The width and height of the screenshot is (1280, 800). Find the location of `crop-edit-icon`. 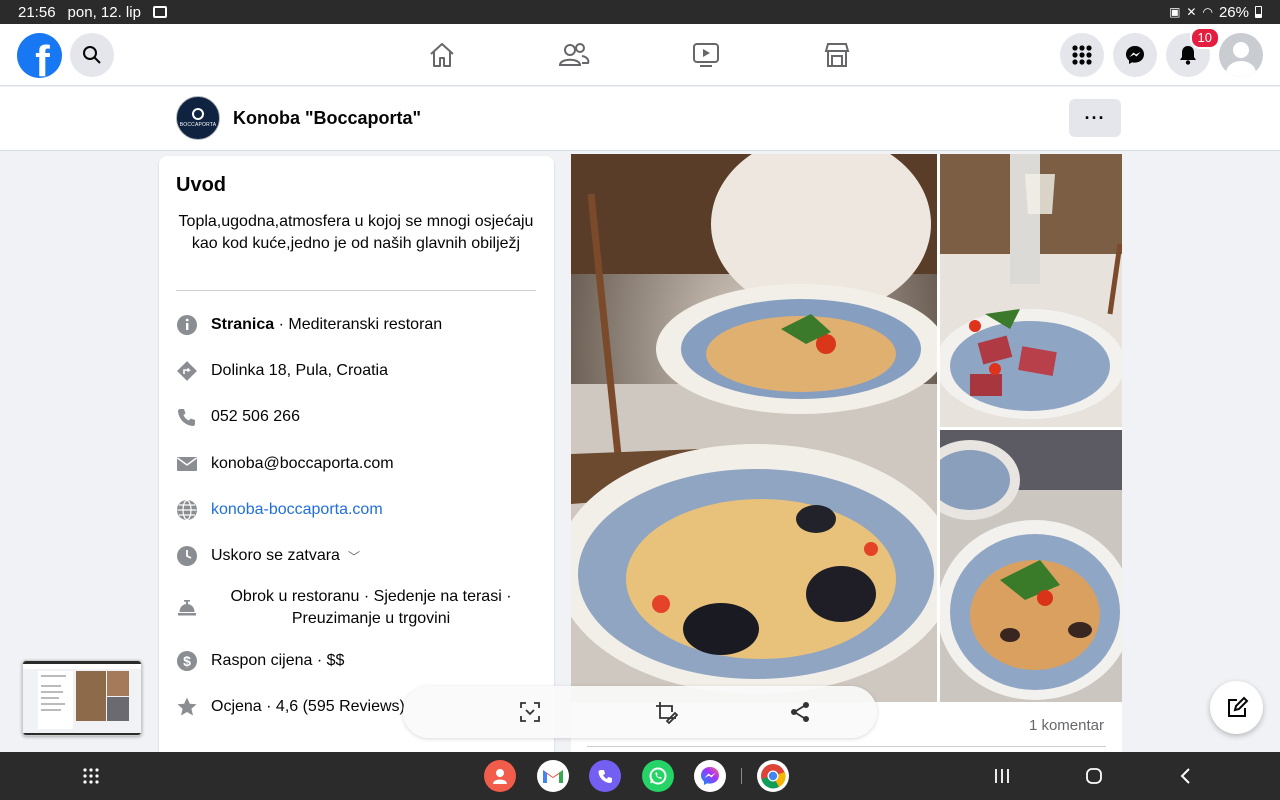

crop-edit-icon is located at coordinates (667, 713).